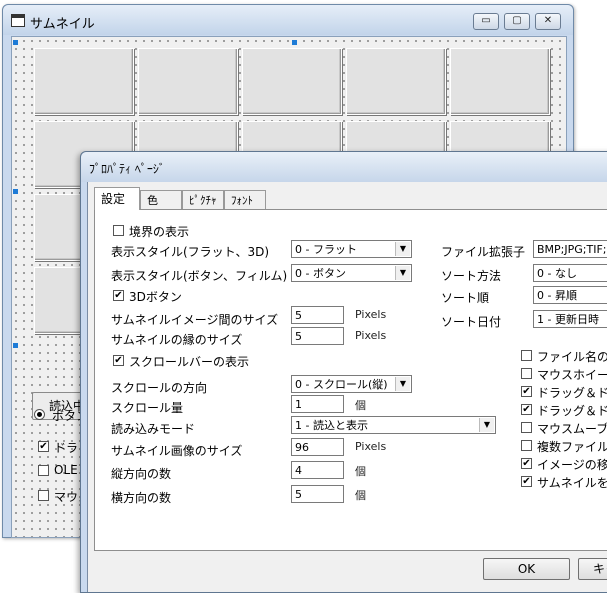 The image size is (607, 593). What do you see at coordinates (159, 388) in the screenshot?
I see `scroll-direction-label: スクロールの方向` at bounding box center [159, 388].